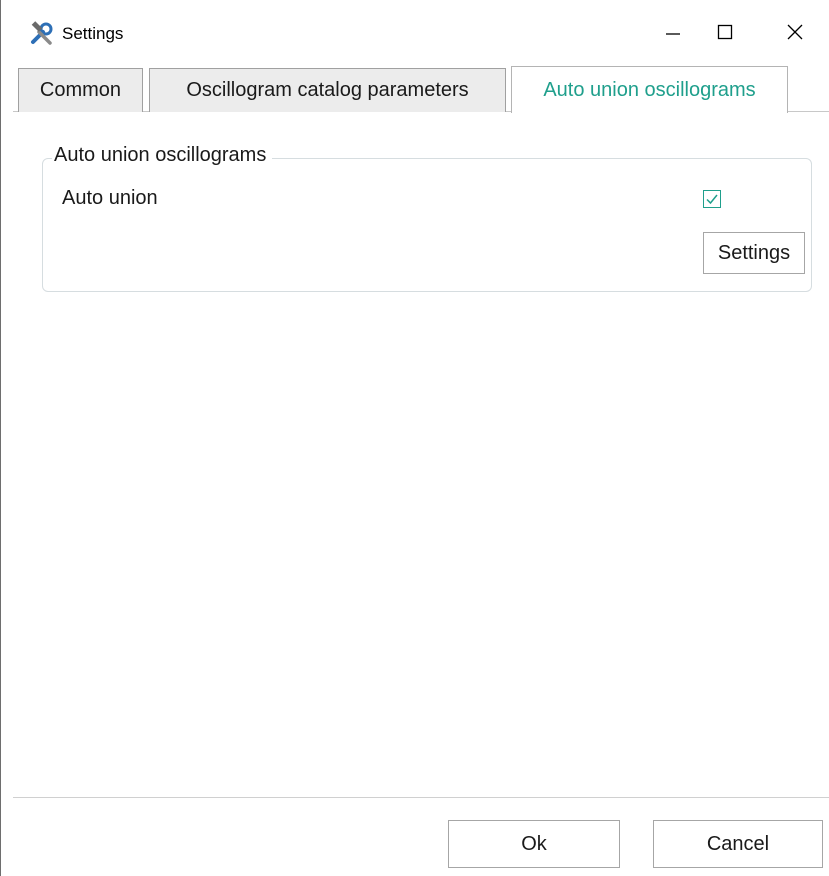  I want to click on window-title: Settings, so click(93, 33).